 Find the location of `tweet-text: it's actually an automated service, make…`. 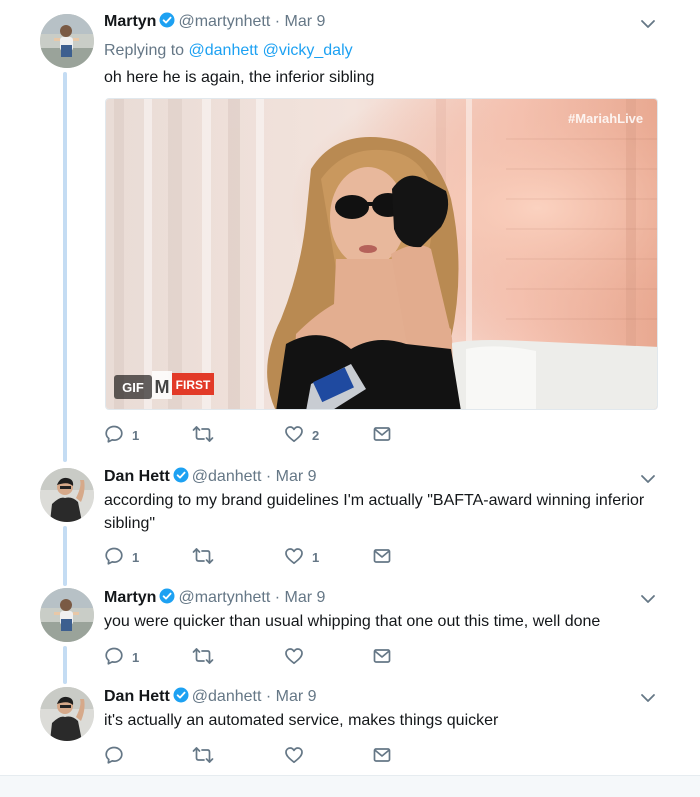

tweet-text: it's actually an automated service, make… is located at coordinates (301, 720).